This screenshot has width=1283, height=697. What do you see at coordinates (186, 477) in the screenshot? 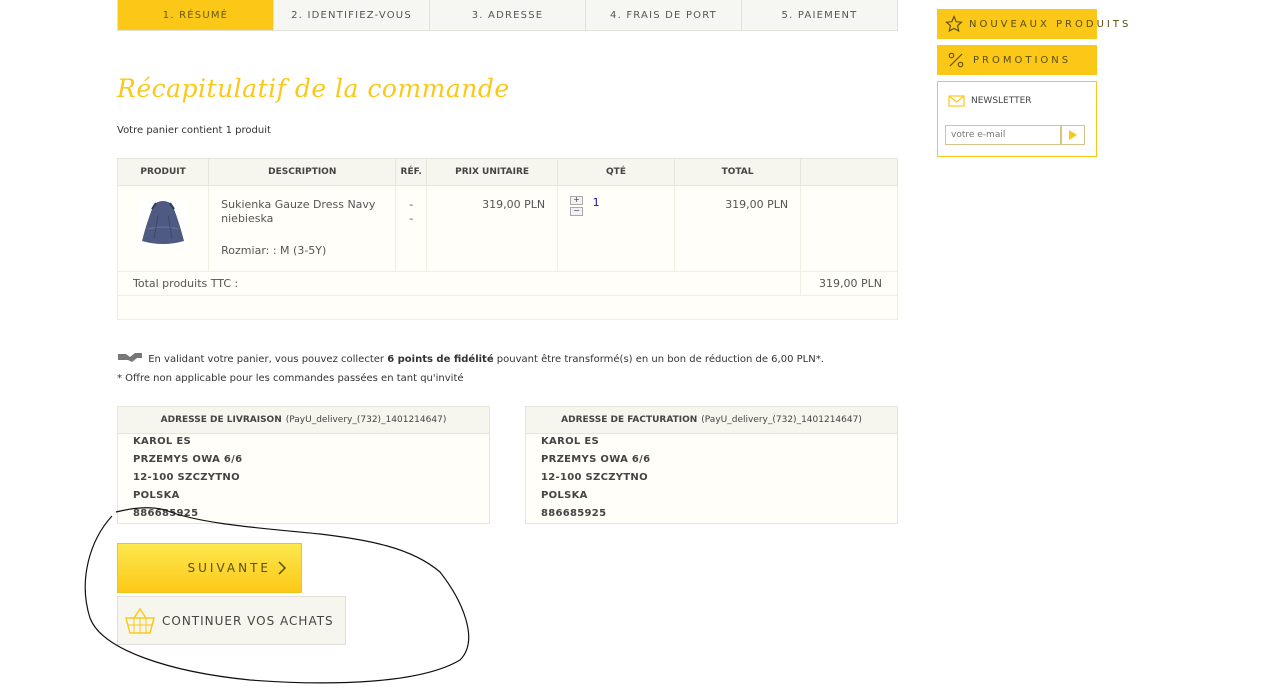
I see `delivery-line-city: 12-100 SZCZYTNO` at bounding box center [186, 477].